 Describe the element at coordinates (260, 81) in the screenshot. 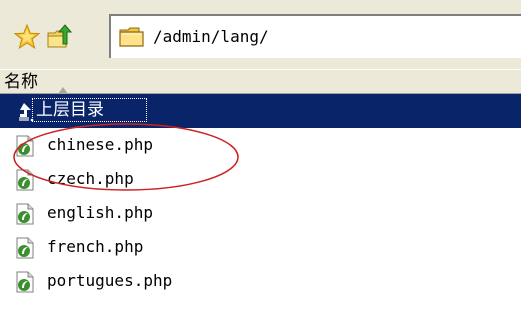

I see `column-header-name: 名称` at that location.